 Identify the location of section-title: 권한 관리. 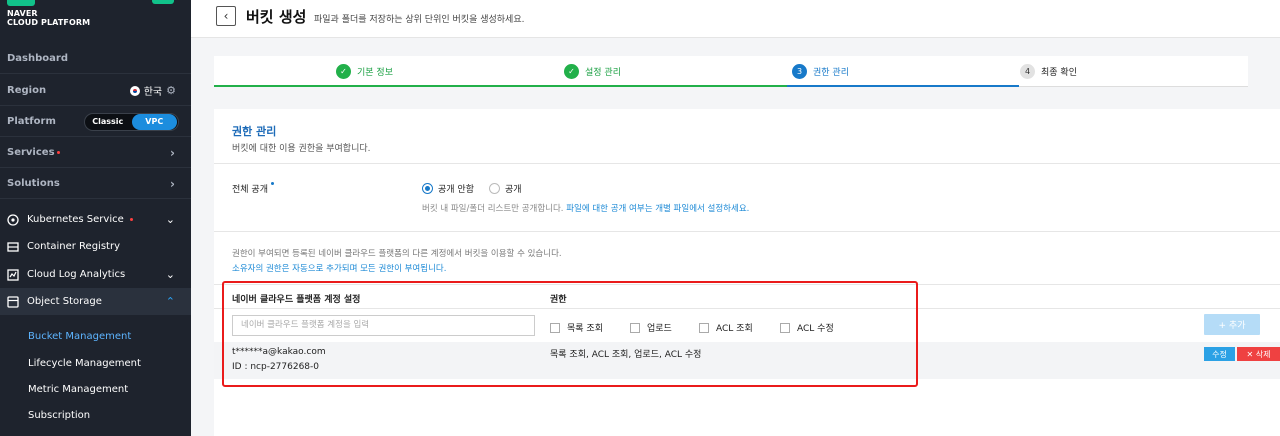
(254, 131).